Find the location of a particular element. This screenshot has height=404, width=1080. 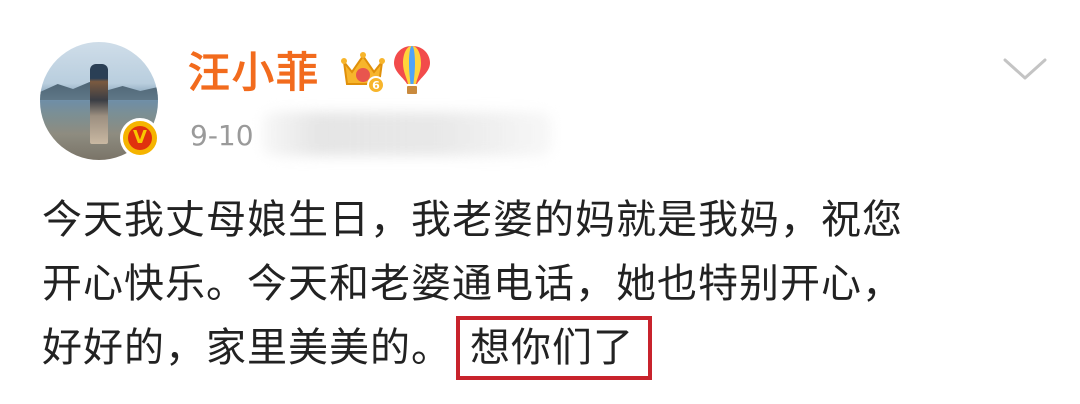

content-line-1: 今天我丈母娘生日，我老婆的妈就是我妈，祝您 is located at coordinates (472, 220).